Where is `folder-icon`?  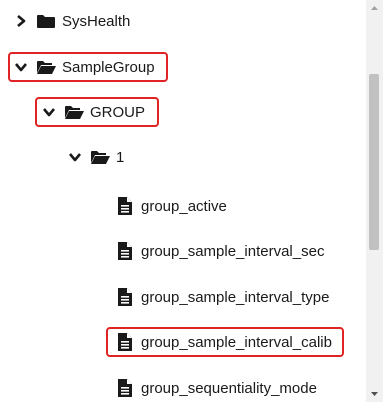 folder-icon is located at coordinates (46, 21).